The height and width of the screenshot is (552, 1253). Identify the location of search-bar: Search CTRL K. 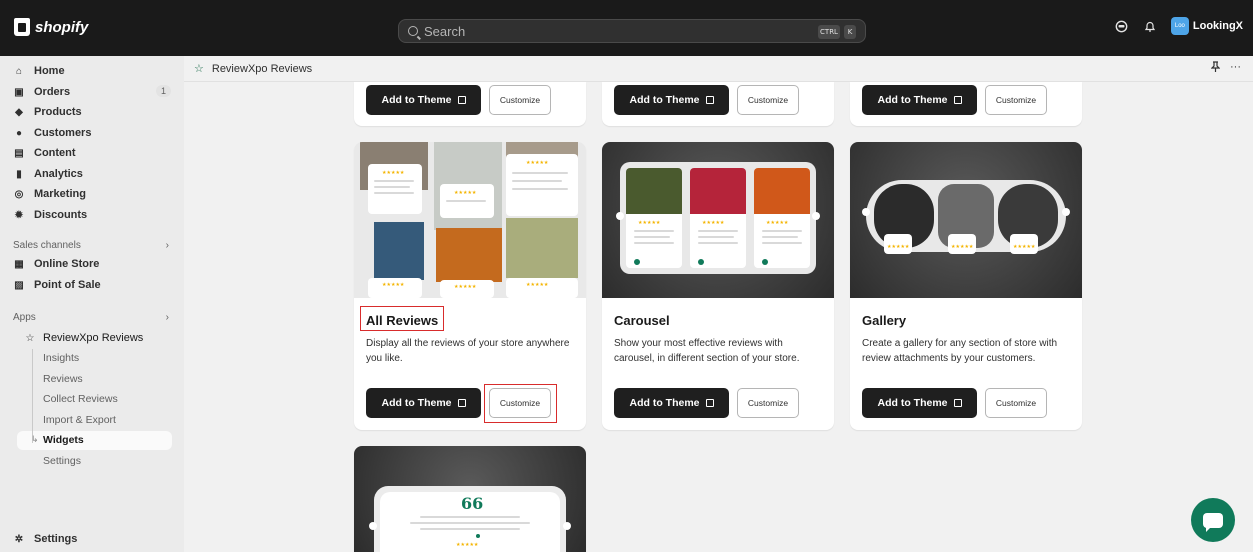
(632, 31).